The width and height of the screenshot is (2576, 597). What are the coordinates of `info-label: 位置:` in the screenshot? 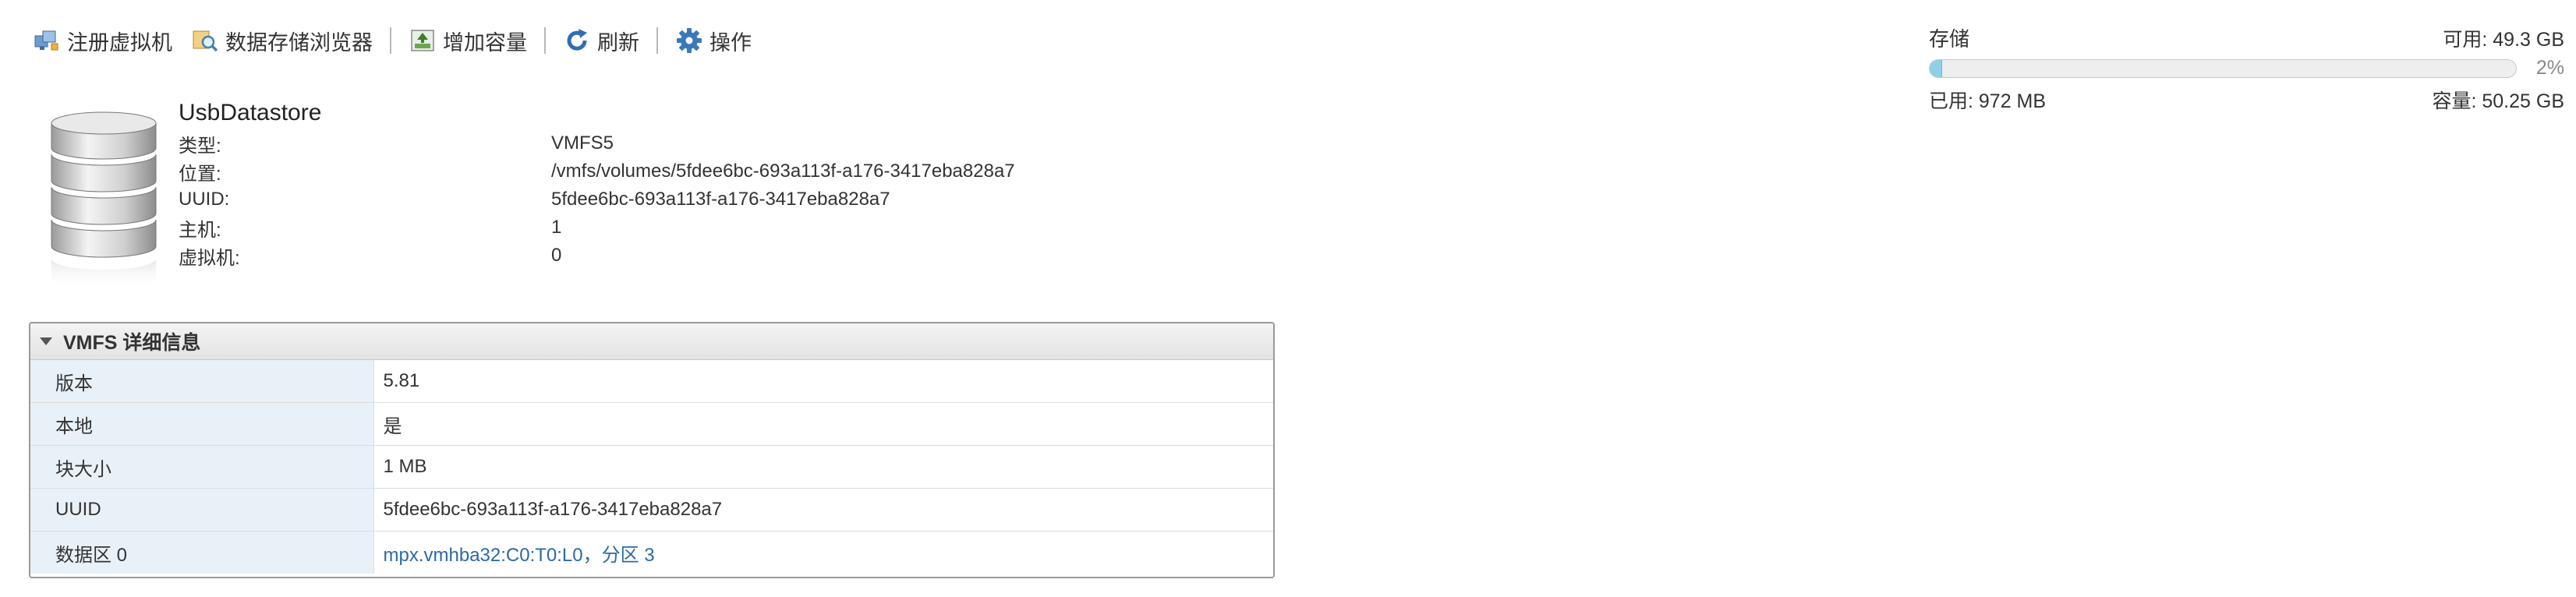 It's located at (200, 174).